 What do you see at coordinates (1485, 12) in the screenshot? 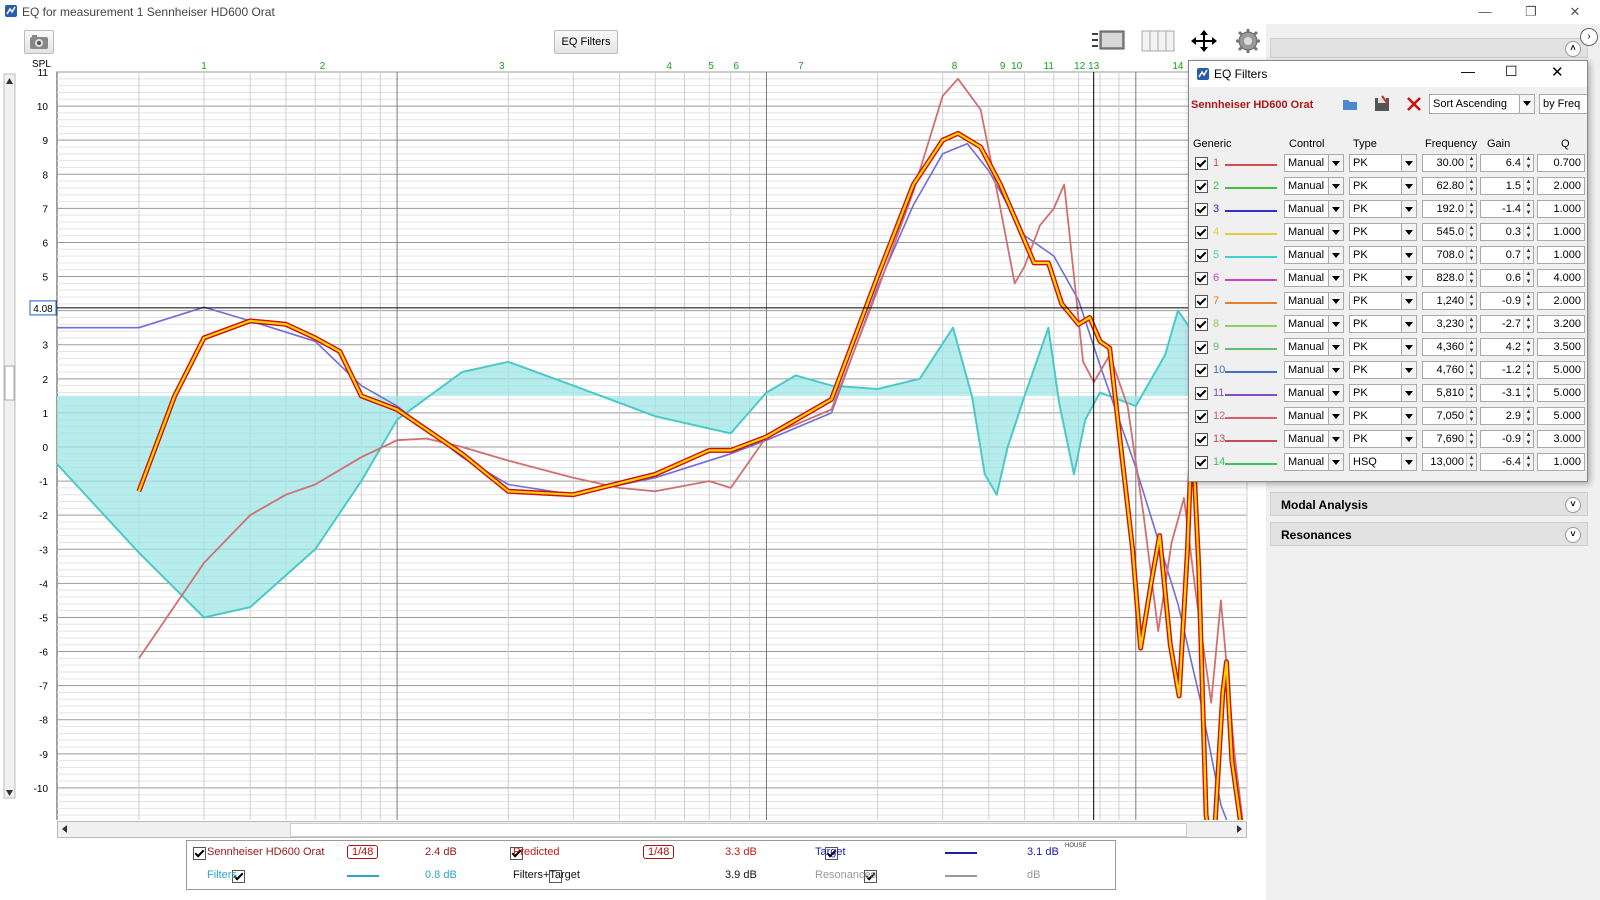
I see `minimize-button: —` at bounding box center [1485, 12].